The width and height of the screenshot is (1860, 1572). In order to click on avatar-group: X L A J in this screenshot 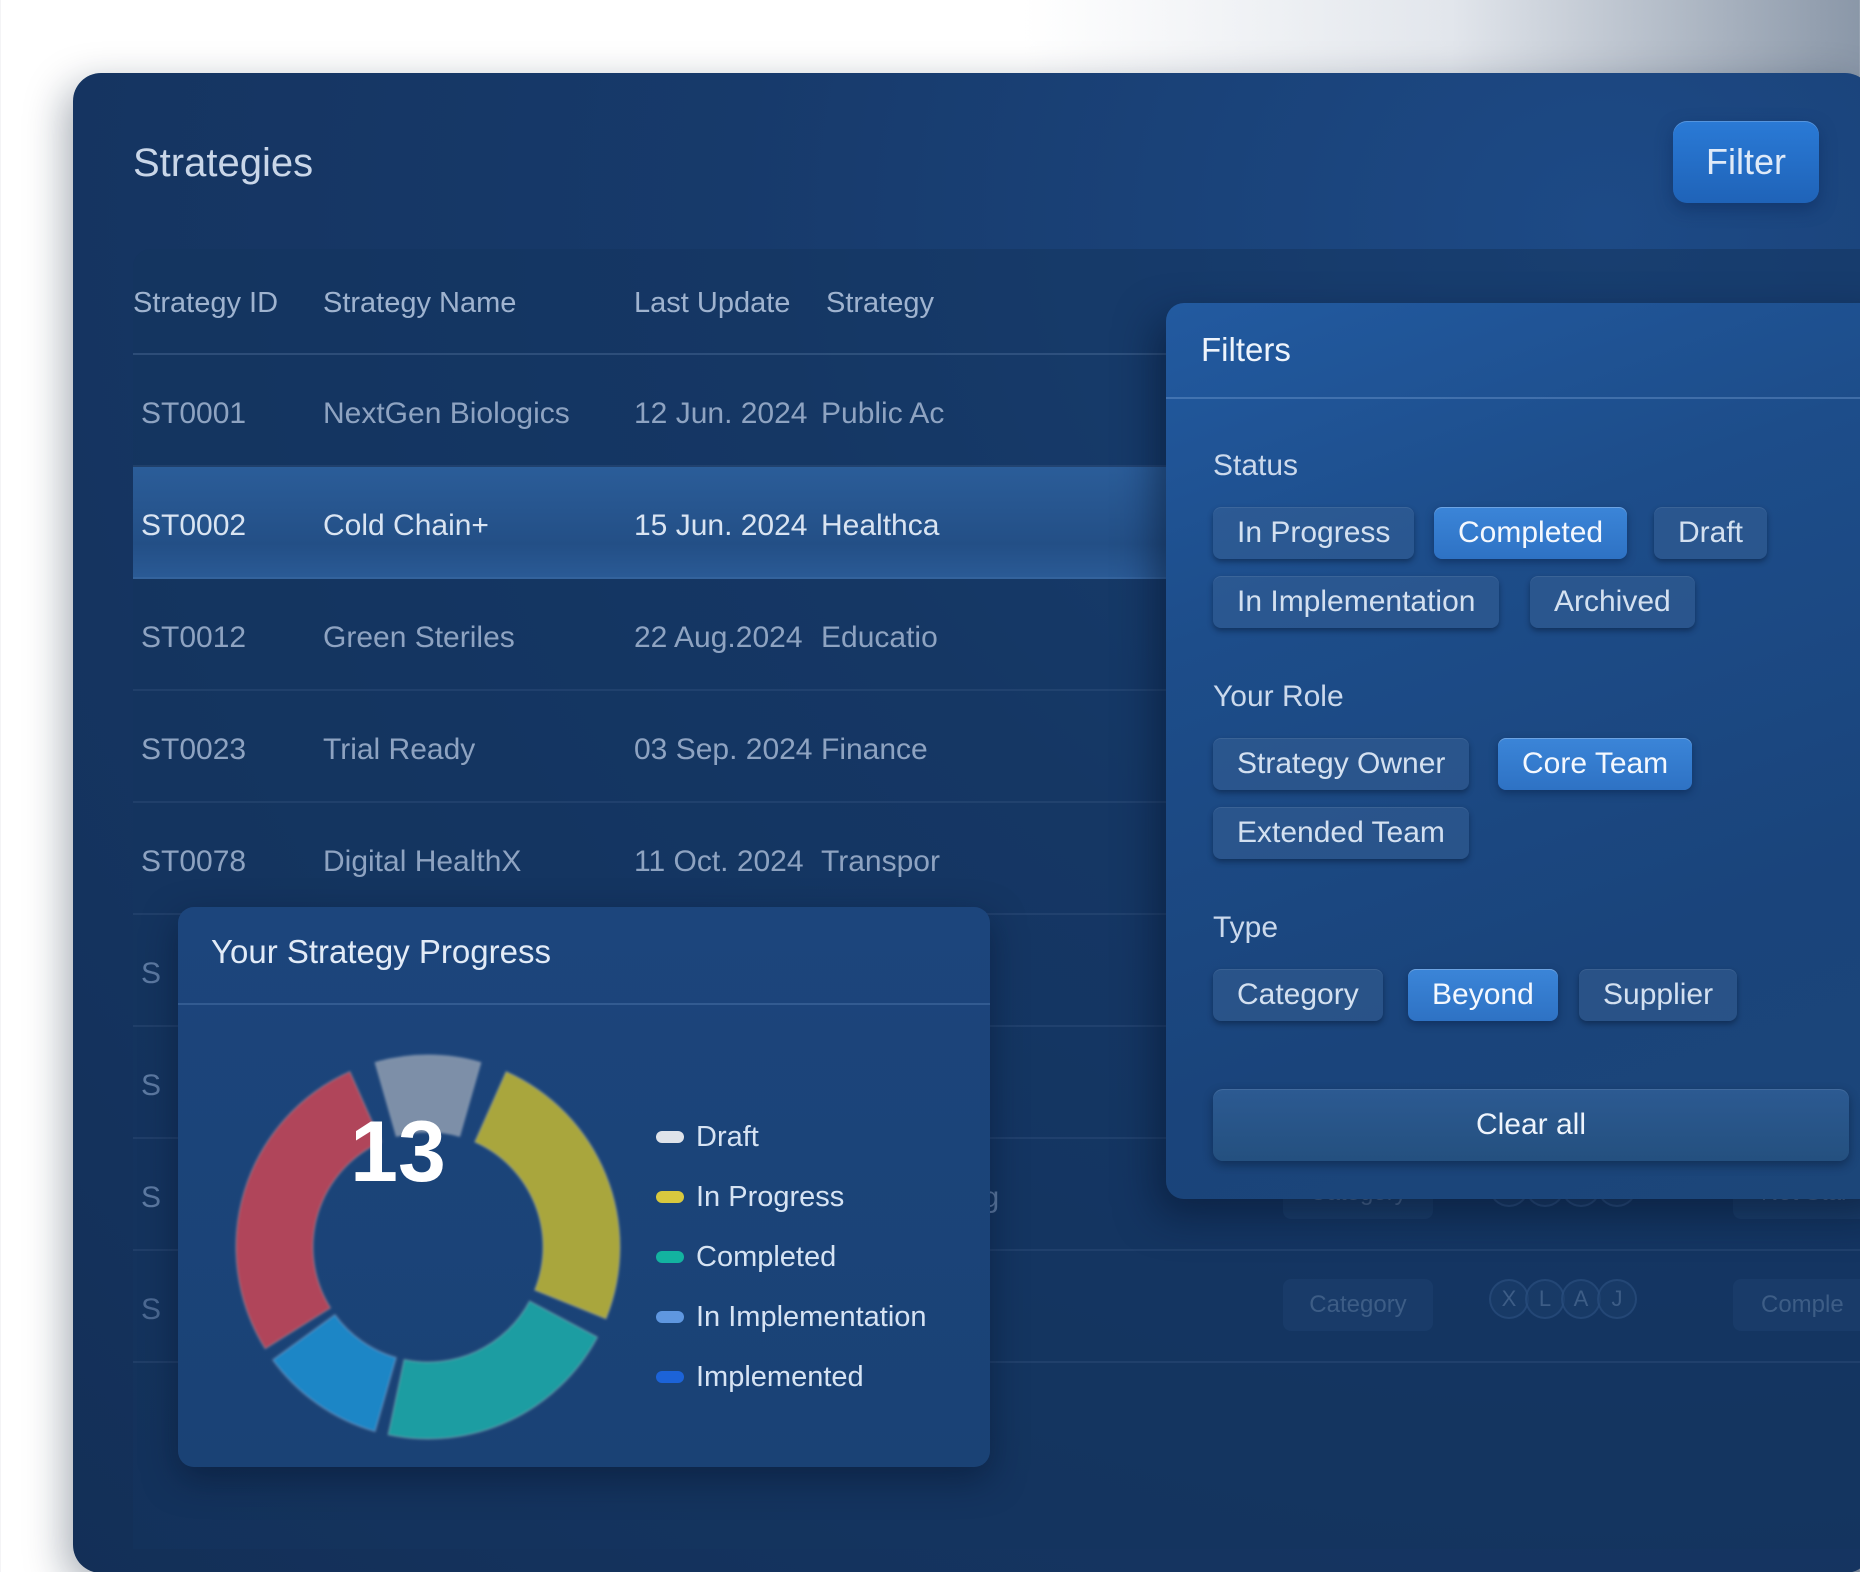, I will do `click(1563, 1299)`.